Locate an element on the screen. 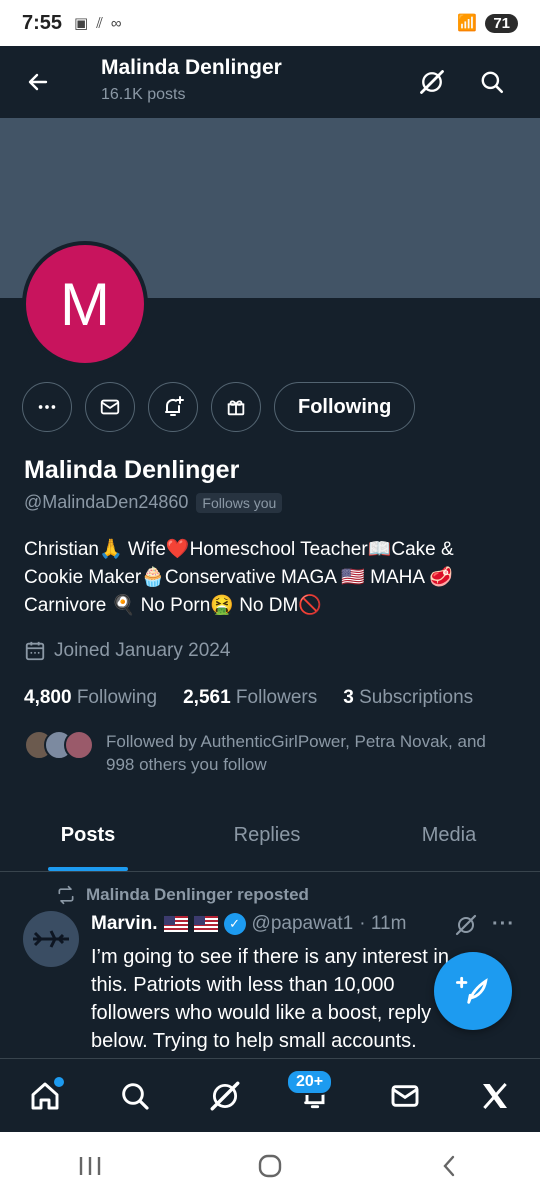 Image resolution: width=540 pixels, height=1200 pixels. x-logo-icon is located at coordinates (495, 1095).